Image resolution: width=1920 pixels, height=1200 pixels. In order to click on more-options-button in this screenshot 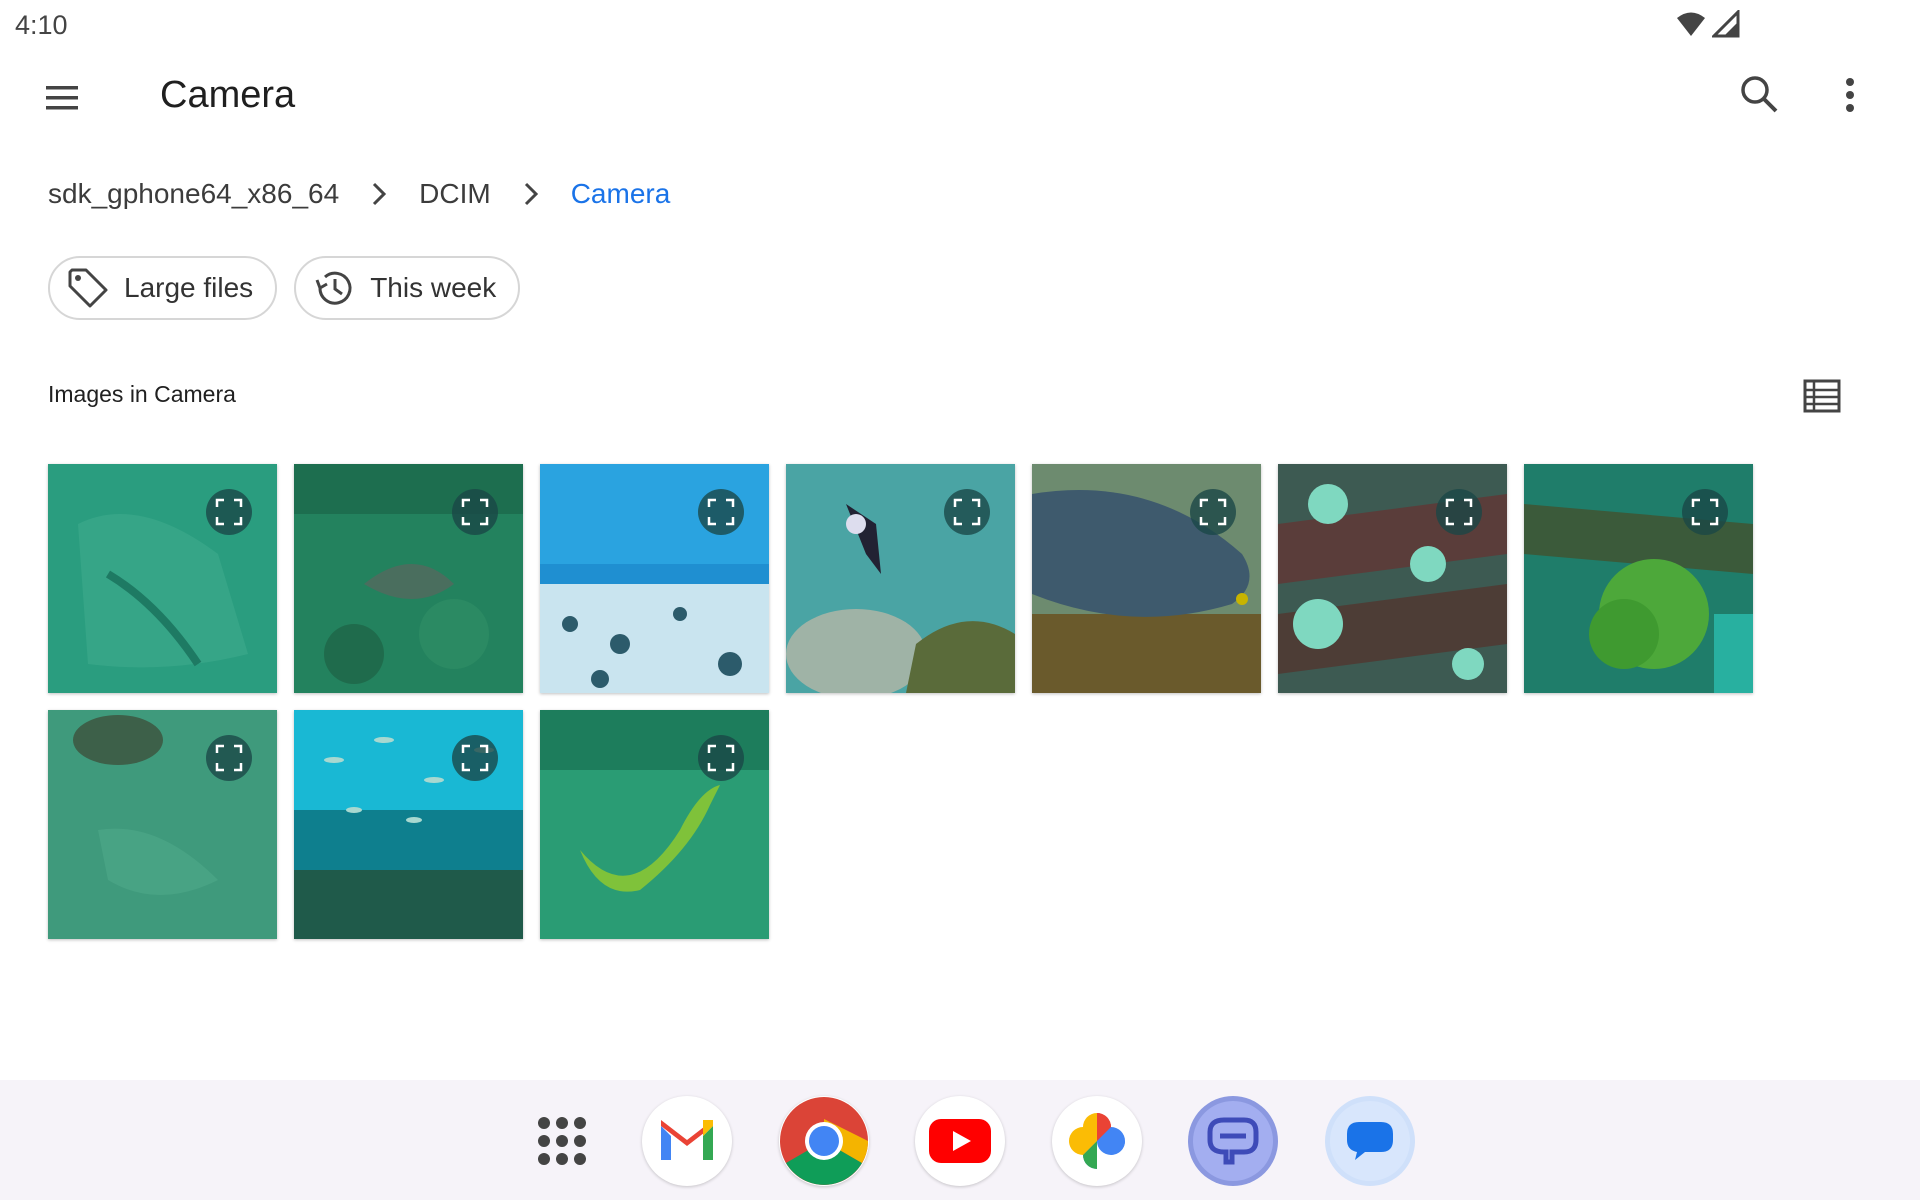, I will do `click(1850, 95)`.